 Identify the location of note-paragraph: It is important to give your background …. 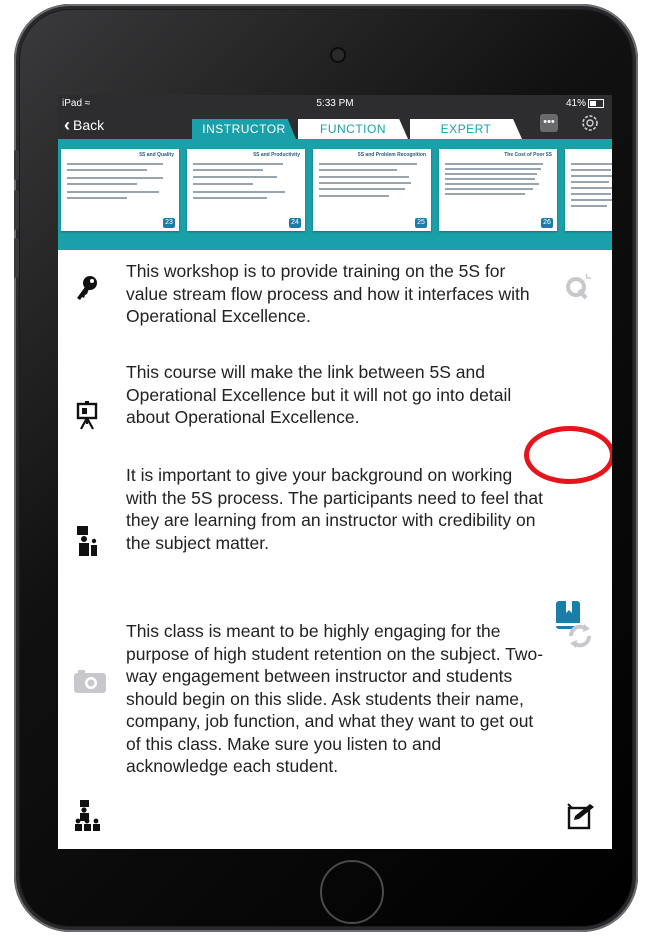
(335, 509).